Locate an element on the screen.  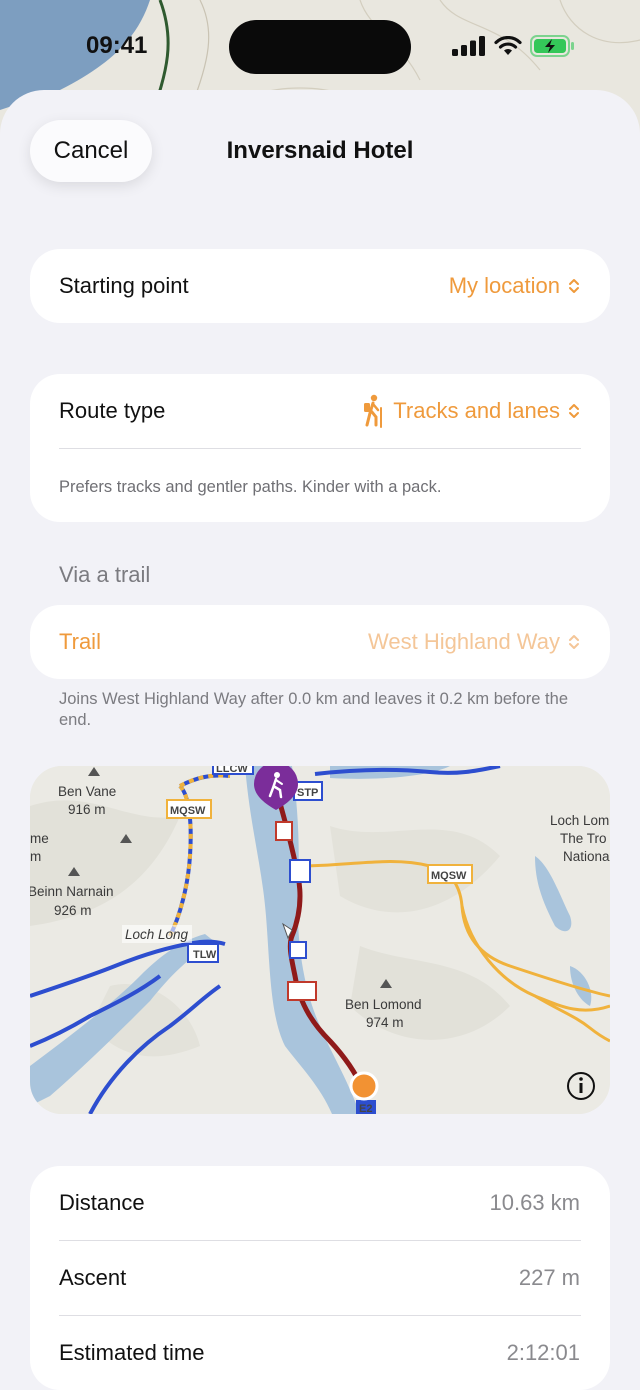
page-title: Inversnaid Hotel is located at coordinates (320, 150).